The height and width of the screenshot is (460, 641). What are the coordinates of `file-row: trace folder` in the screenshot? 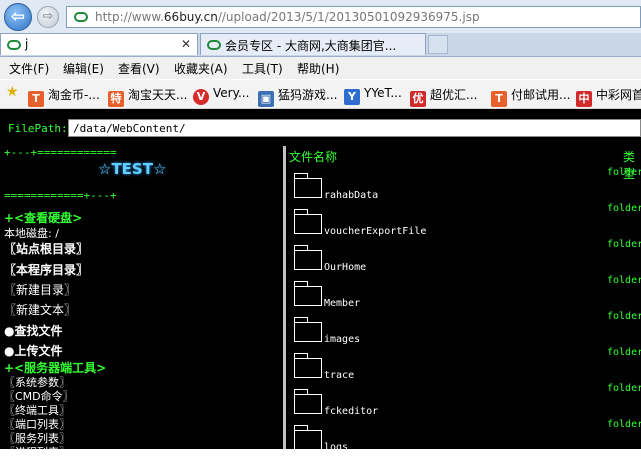 It's located at (463, 363).